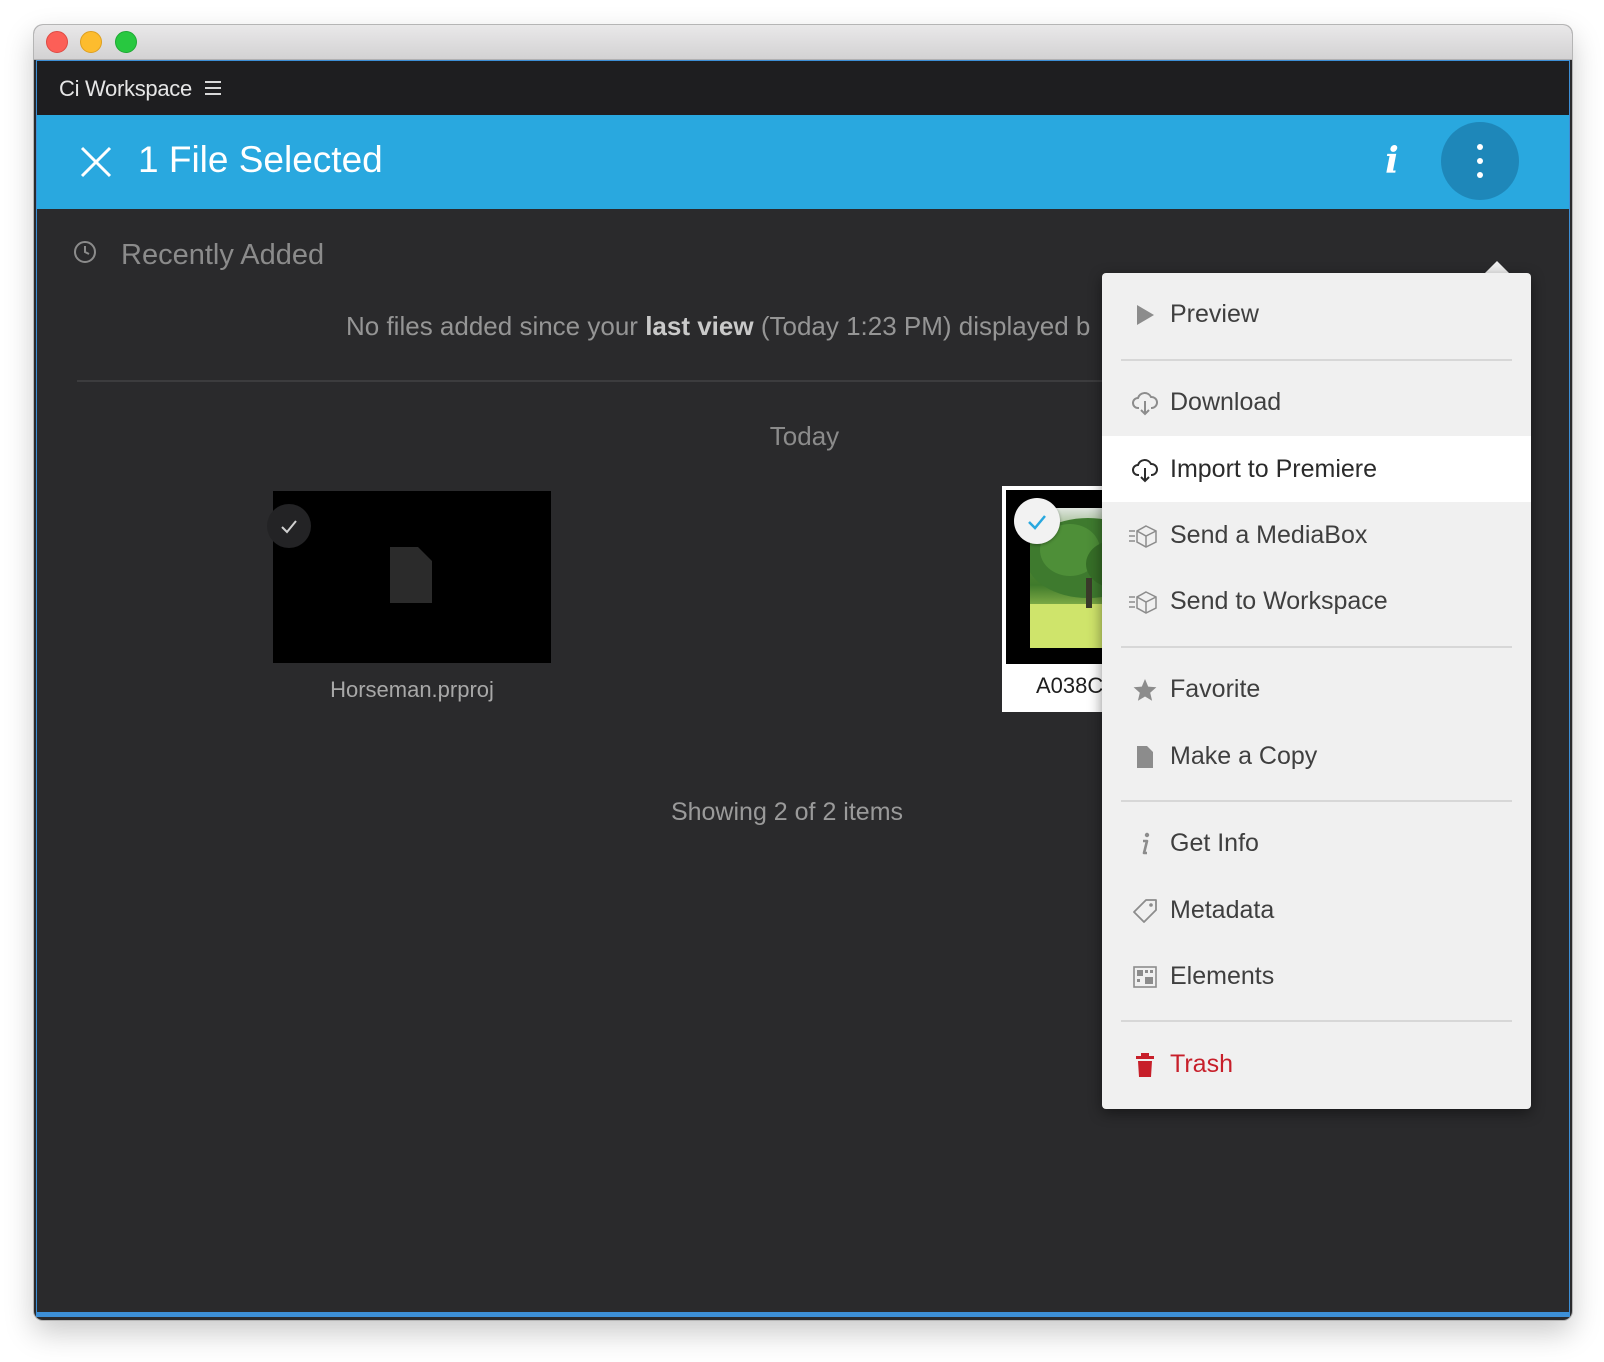 The image size is (1604, 1362). Describe the element at coordinates (1392, 161) in the screenshot. I see `info-button: i` at that location.